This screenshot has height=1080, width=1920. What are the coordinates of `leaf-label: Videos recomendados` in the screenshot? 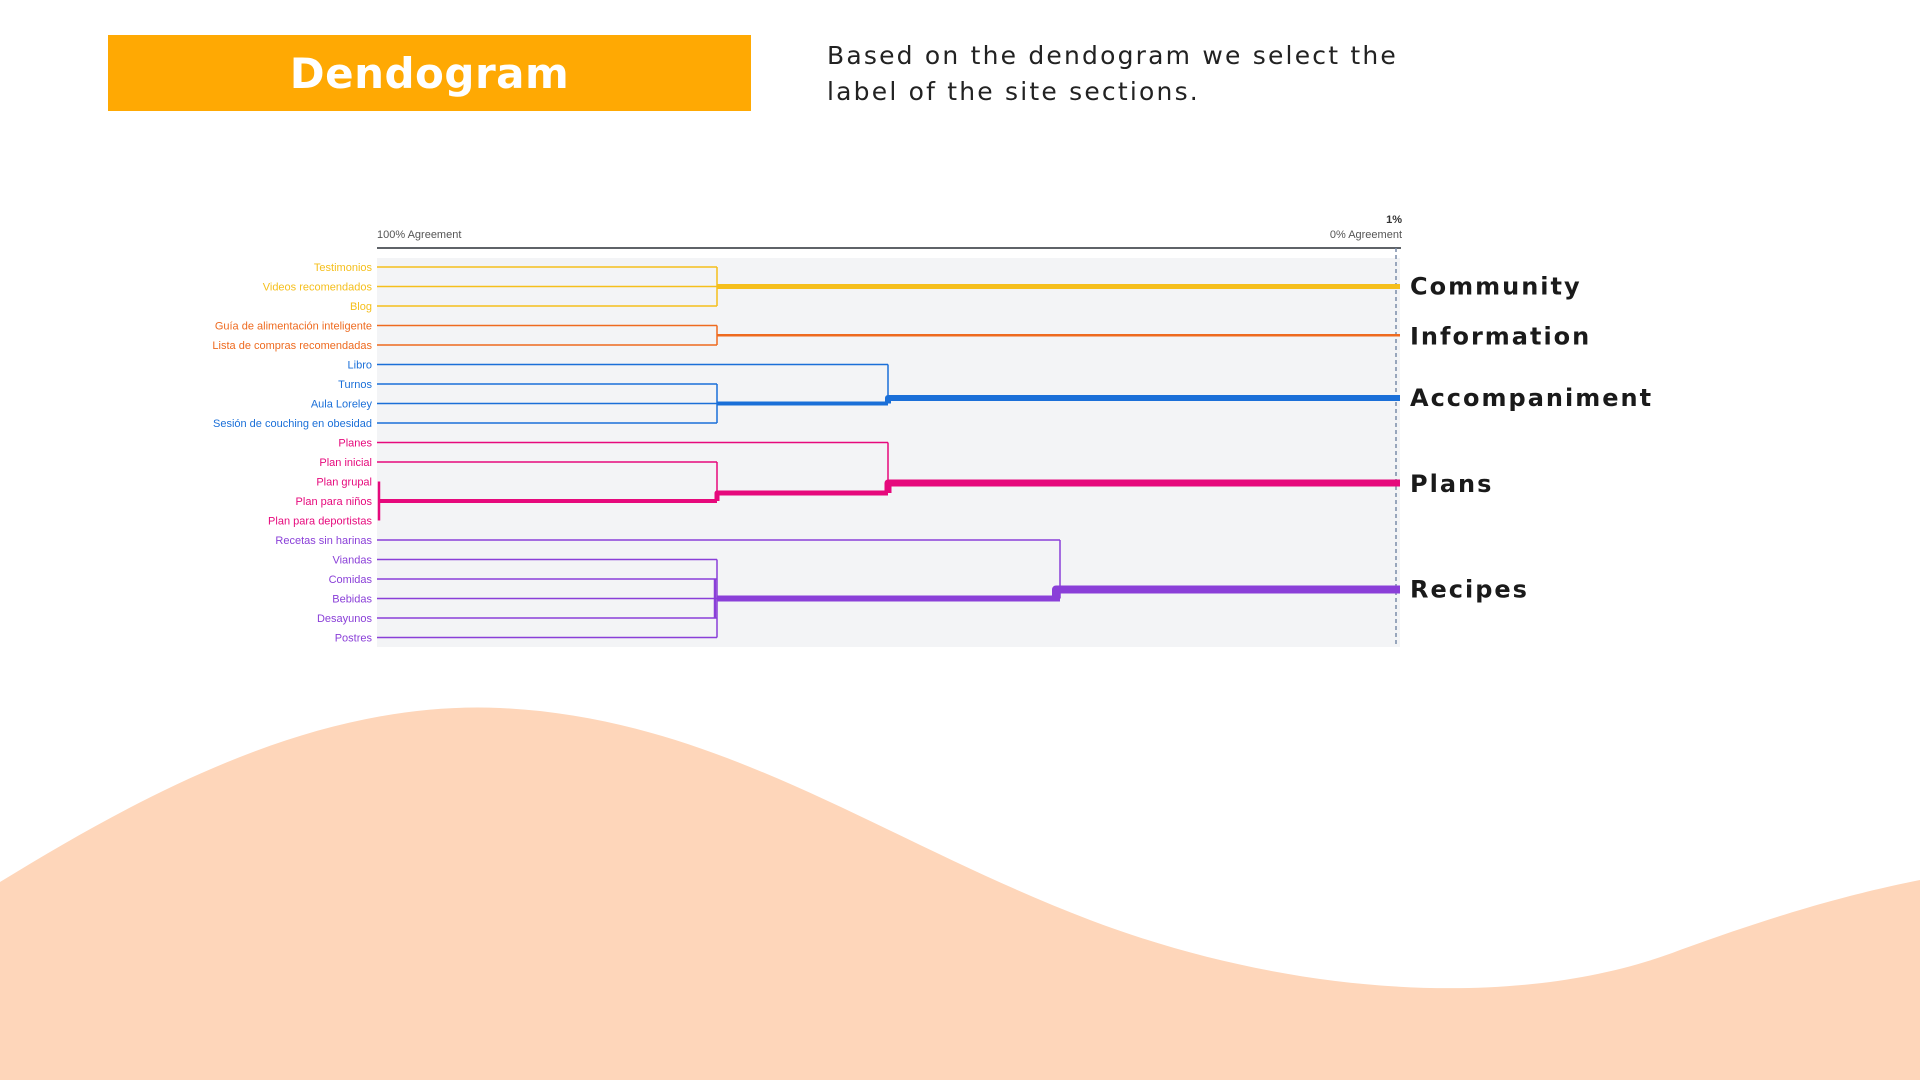 It's located at (318, 288).